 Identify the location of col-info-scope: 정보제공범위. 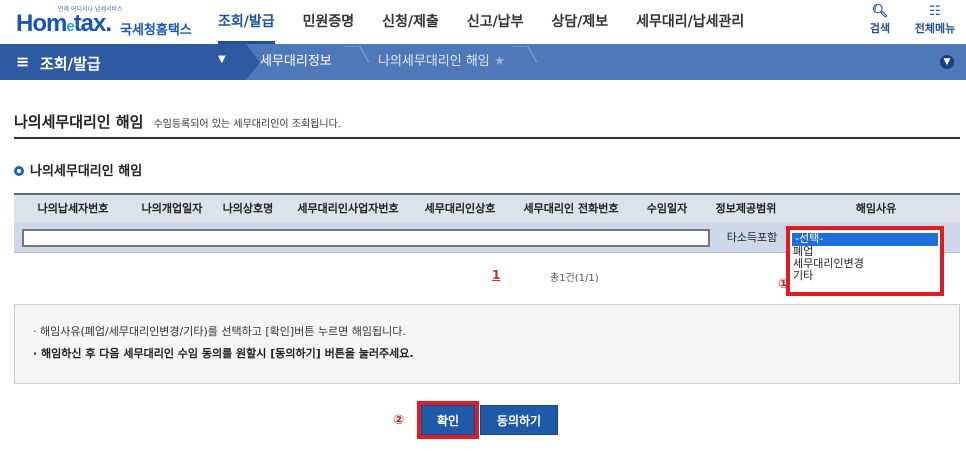
(746, 208).